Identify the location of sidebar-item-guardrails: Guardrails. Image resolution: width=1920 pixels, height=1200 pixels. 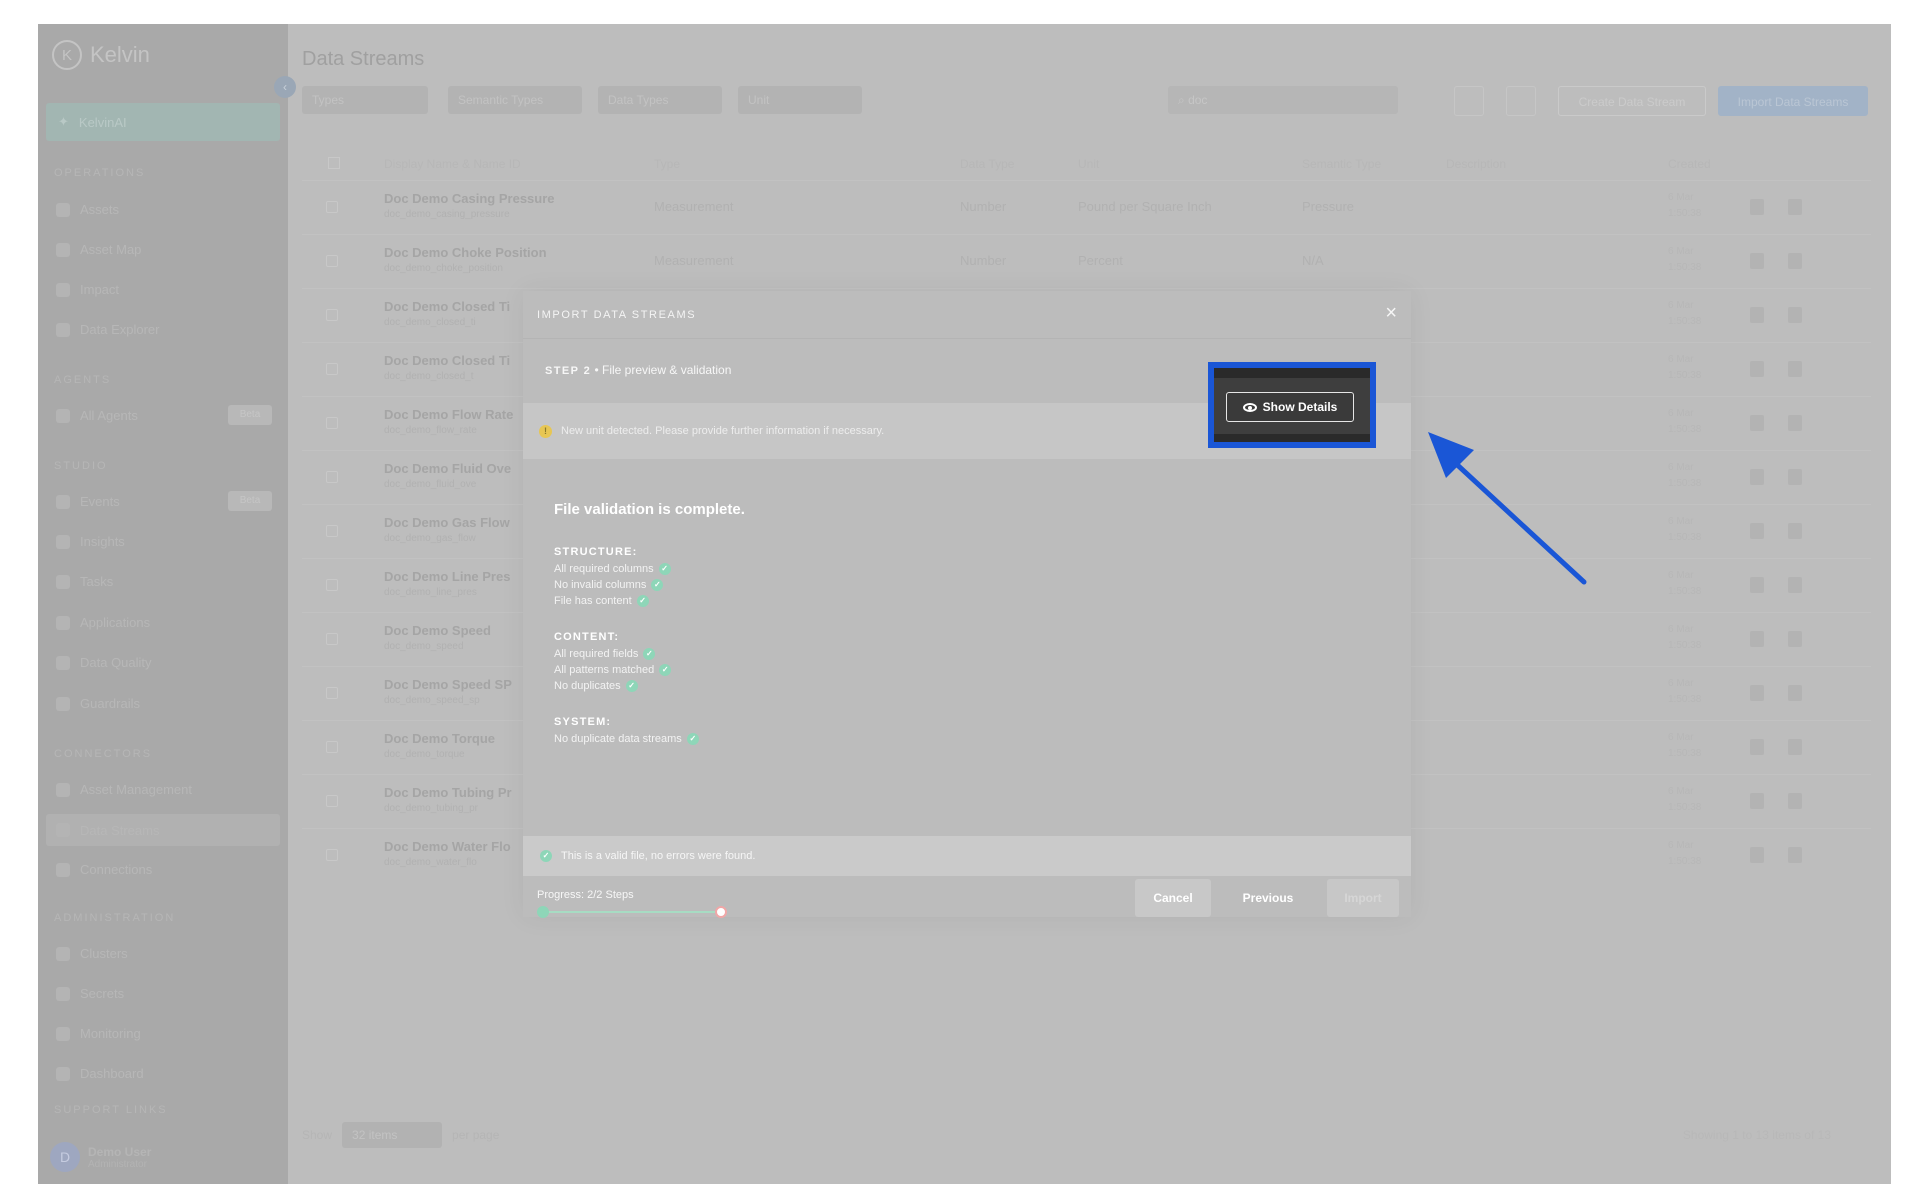
(168, 703).